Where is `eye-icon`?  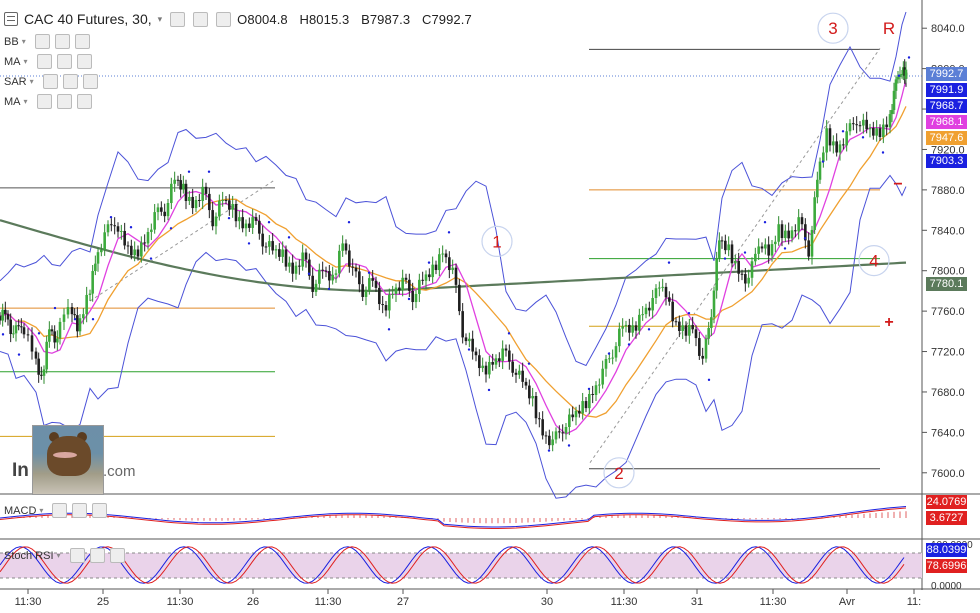 eye-icon is located at coordinates (178, 19).